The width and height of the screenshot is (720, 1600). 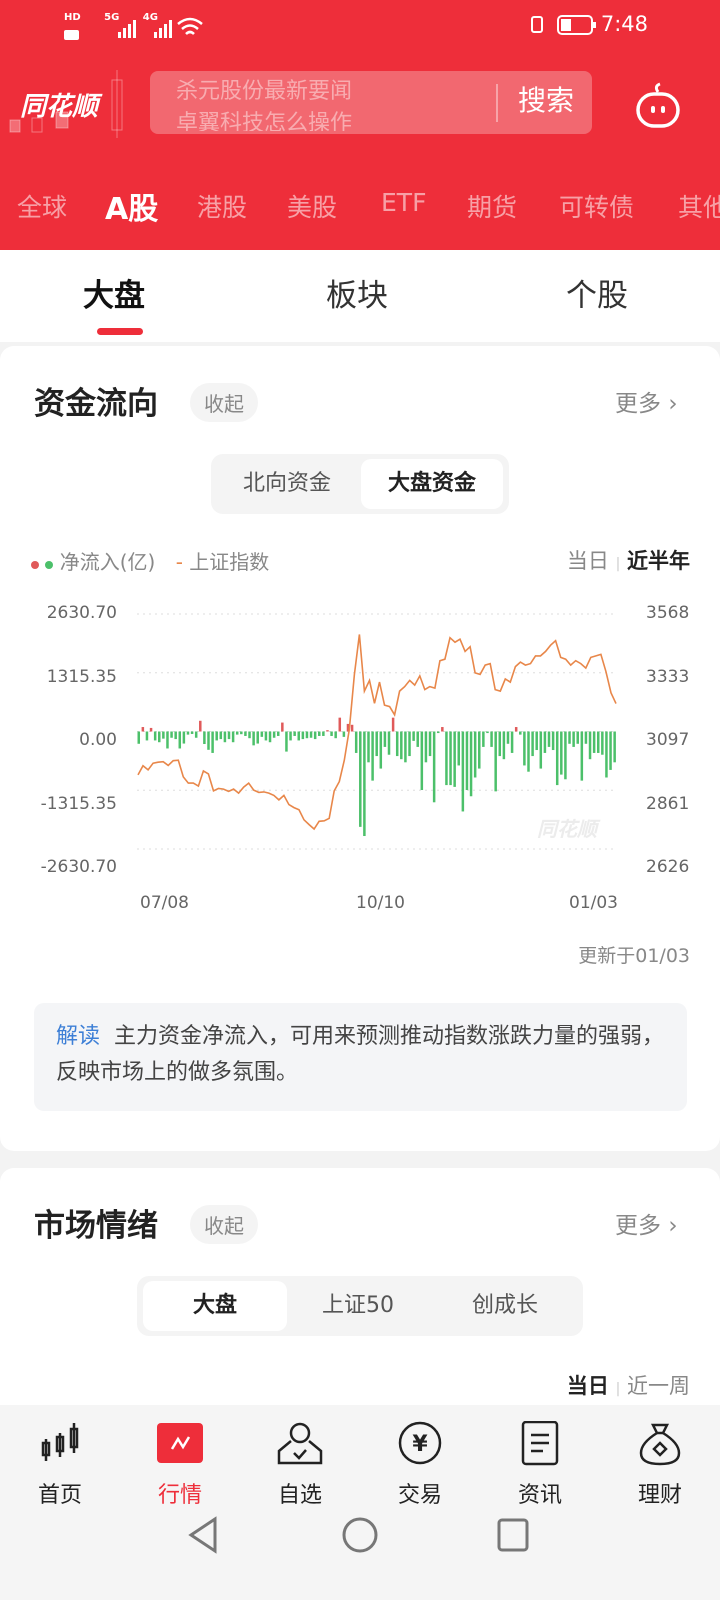 I want to click on market-icon, so click(x=180, y=1443).